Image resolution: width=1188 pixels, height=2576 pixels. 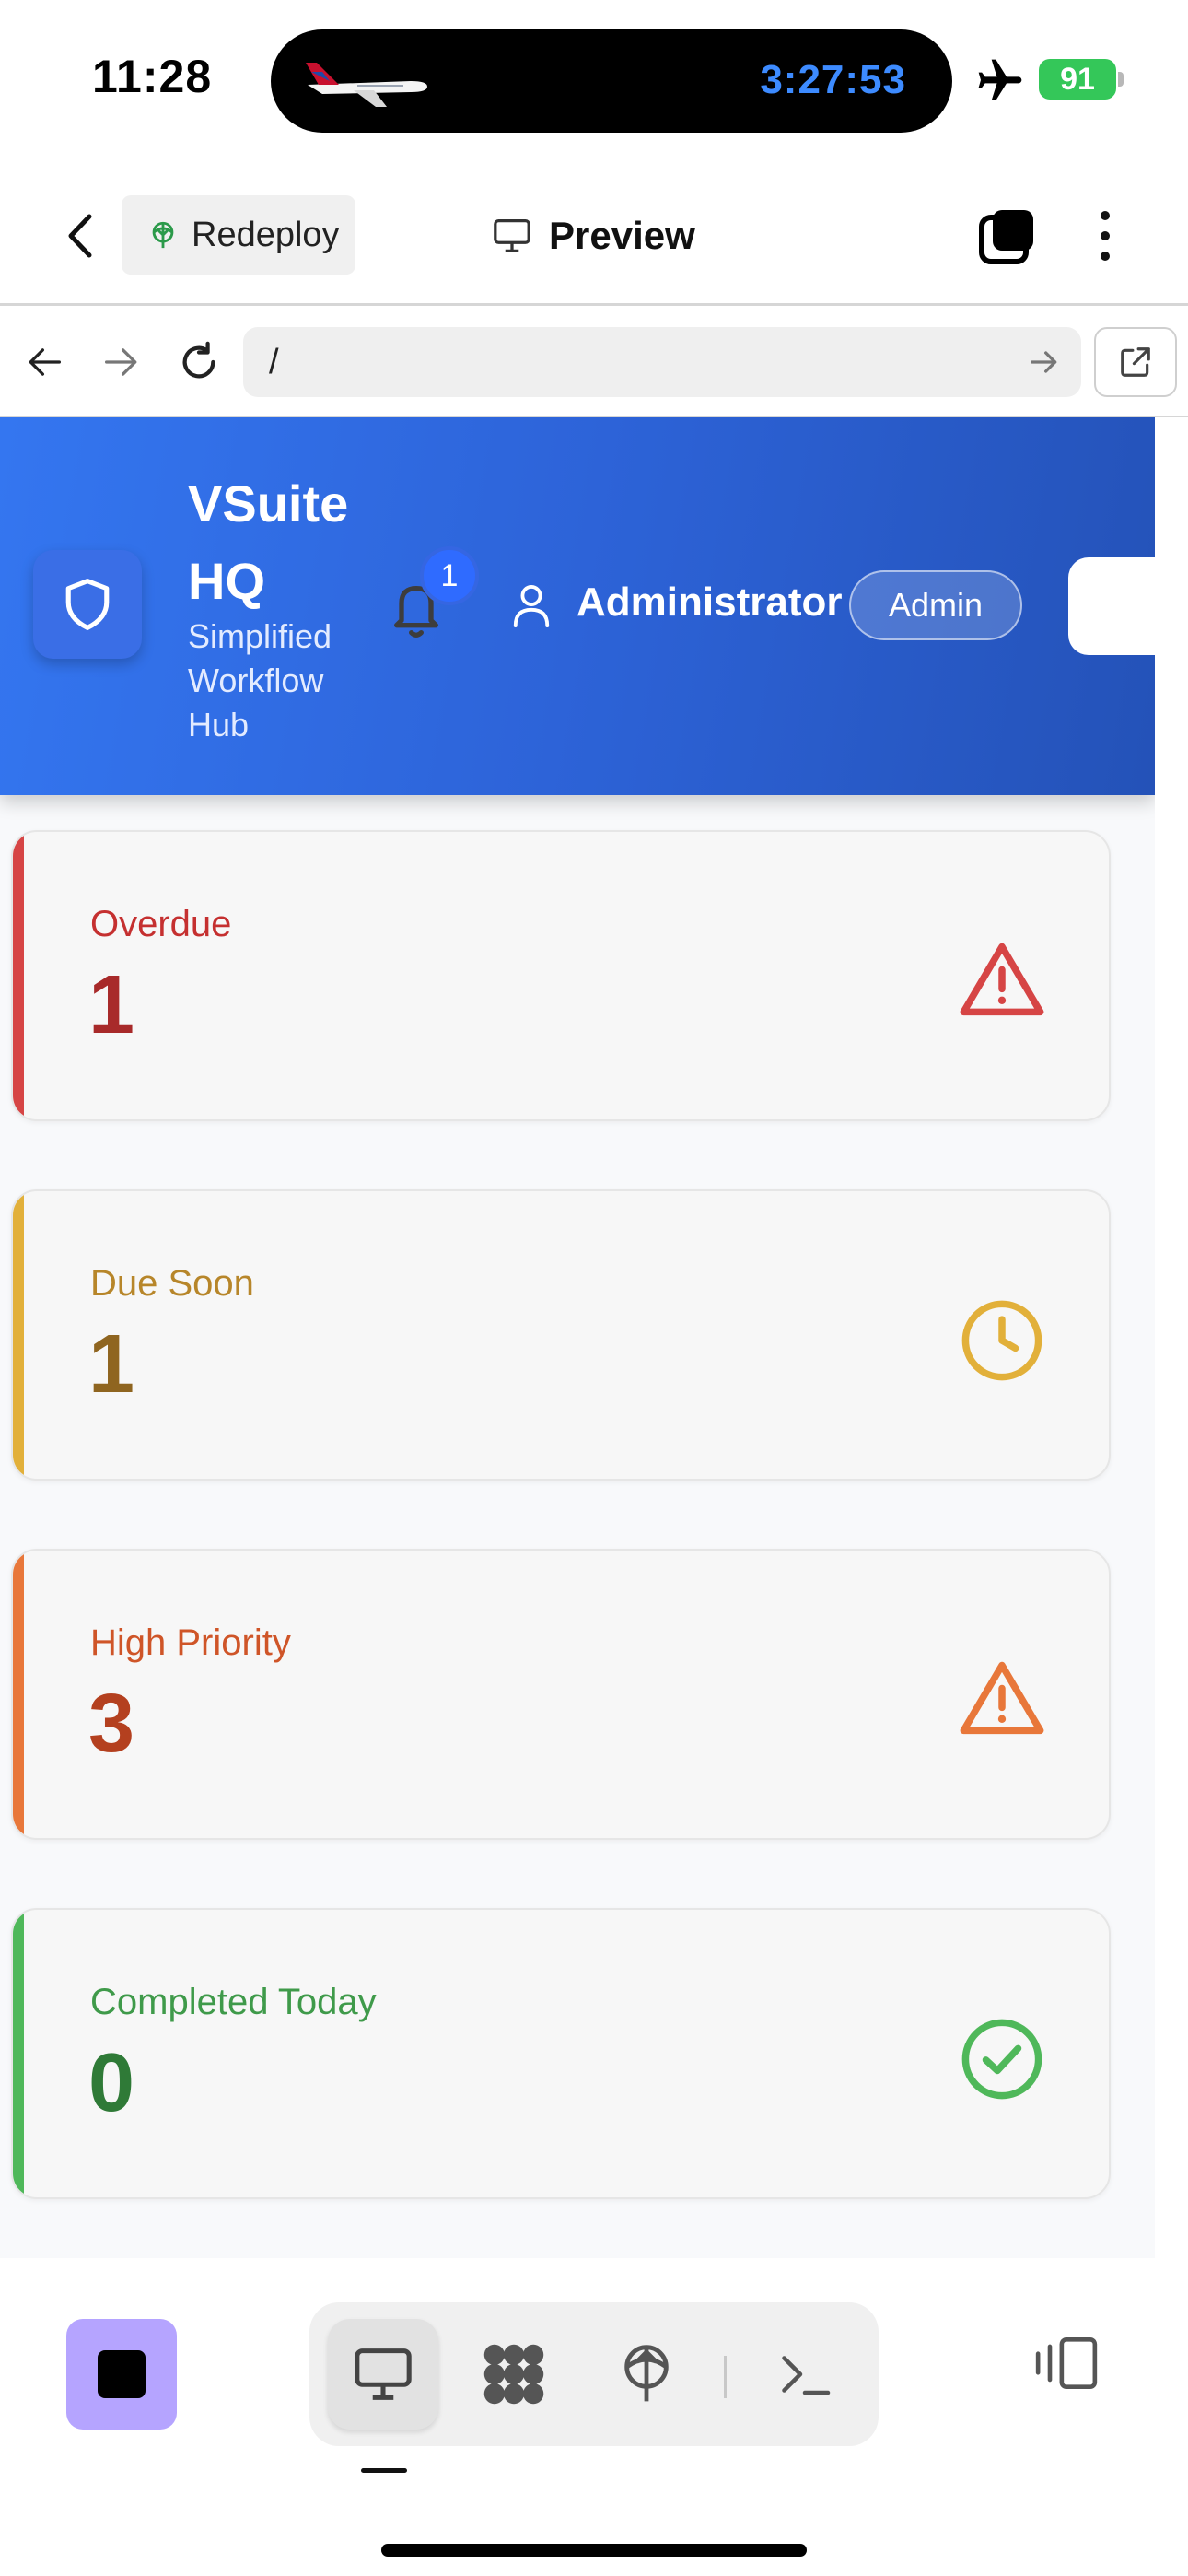 I want to click on card-value: 0, so click(x=111, y=2083).